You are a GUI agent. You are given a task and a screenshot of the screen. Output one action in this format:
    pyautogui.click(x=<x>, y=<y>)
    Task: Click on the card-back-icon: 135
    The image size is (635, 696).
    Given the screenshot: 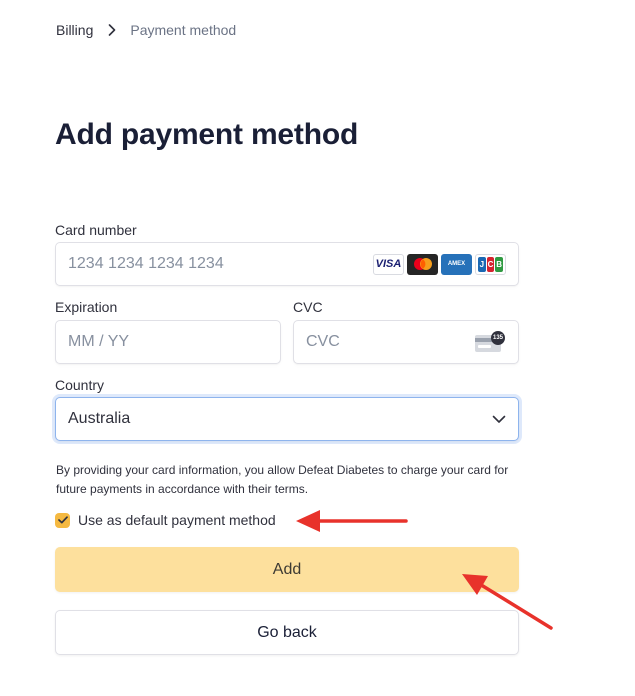 What is the action you would take?
    pyautogui.click(x=490, y=342)
    